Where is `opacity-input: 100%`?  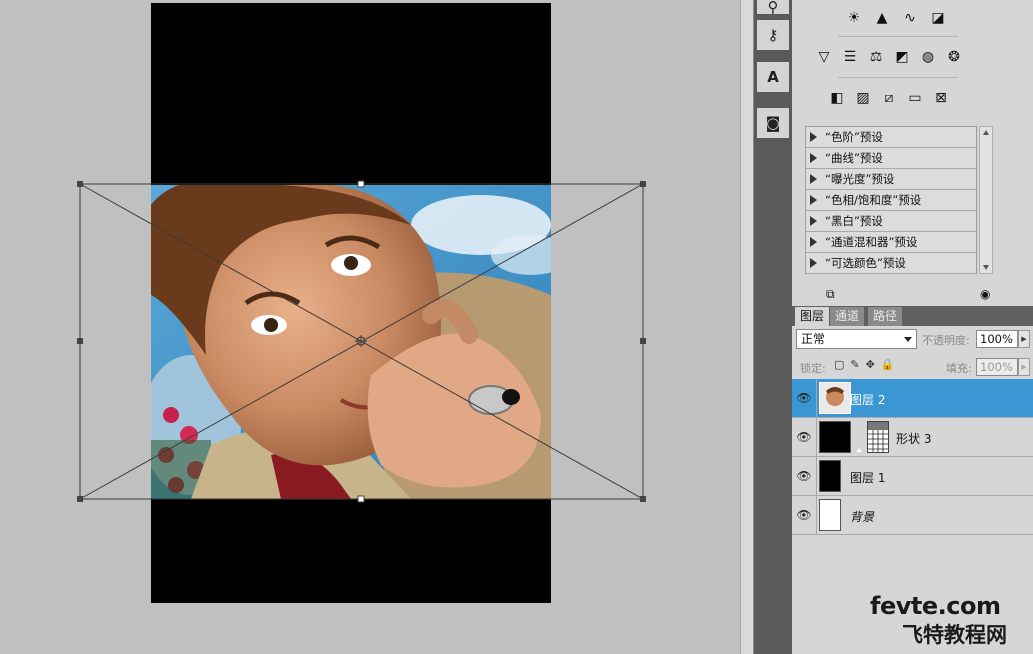 opacity-input: 100% is located at coordinates (997, 339).